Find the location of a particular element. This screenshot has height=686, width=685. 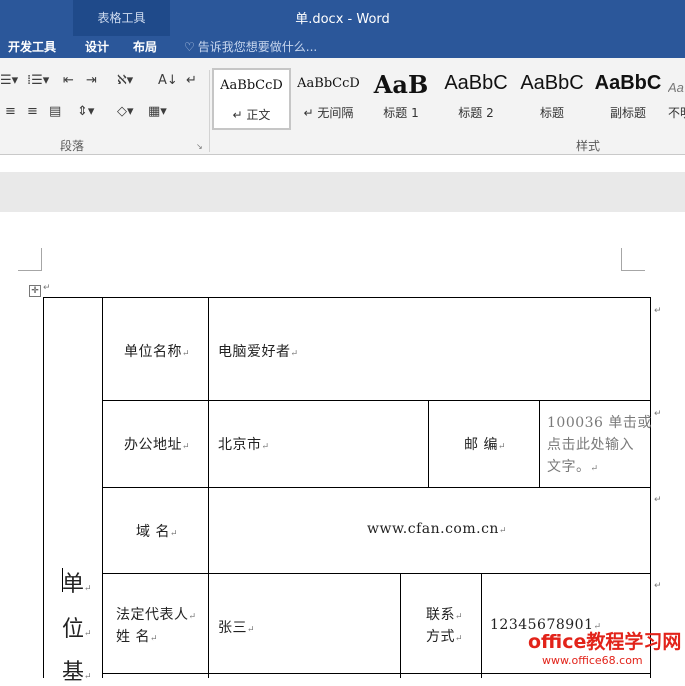

shading-icon: ◇▾ is located at coordinates (125, 112).